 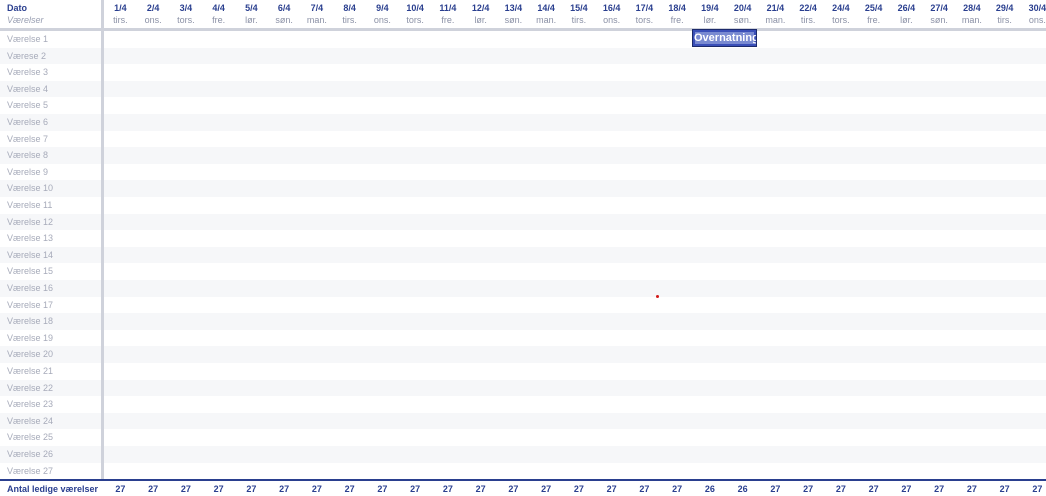 What do you see at coordinates (523, 56) in the screenshot?
I see `room-row: Værese 2` at bounding box center [523, 56].